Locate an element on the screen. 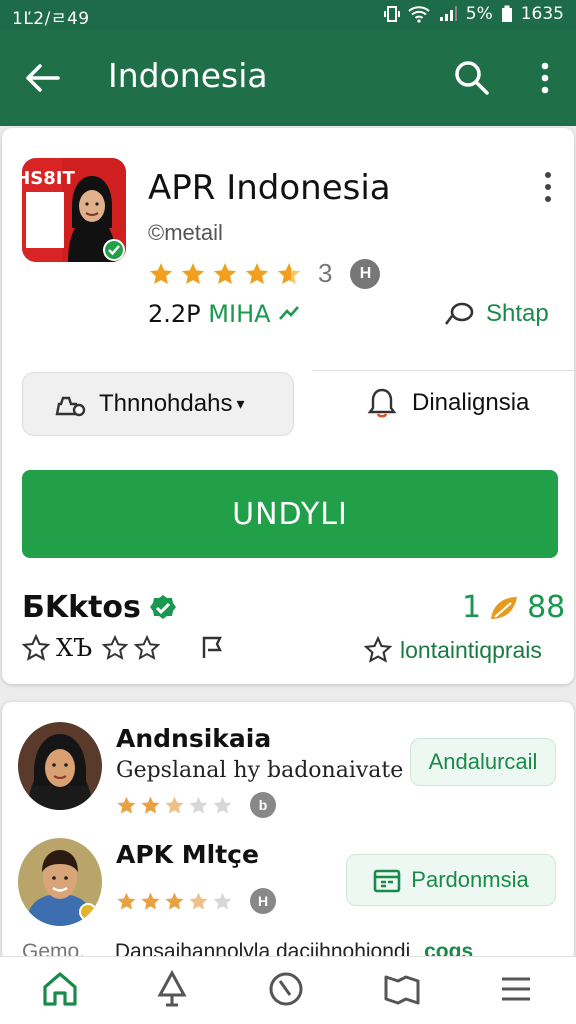 The image size is (576, 1024). share-icon is located at coordinates (459, 313).